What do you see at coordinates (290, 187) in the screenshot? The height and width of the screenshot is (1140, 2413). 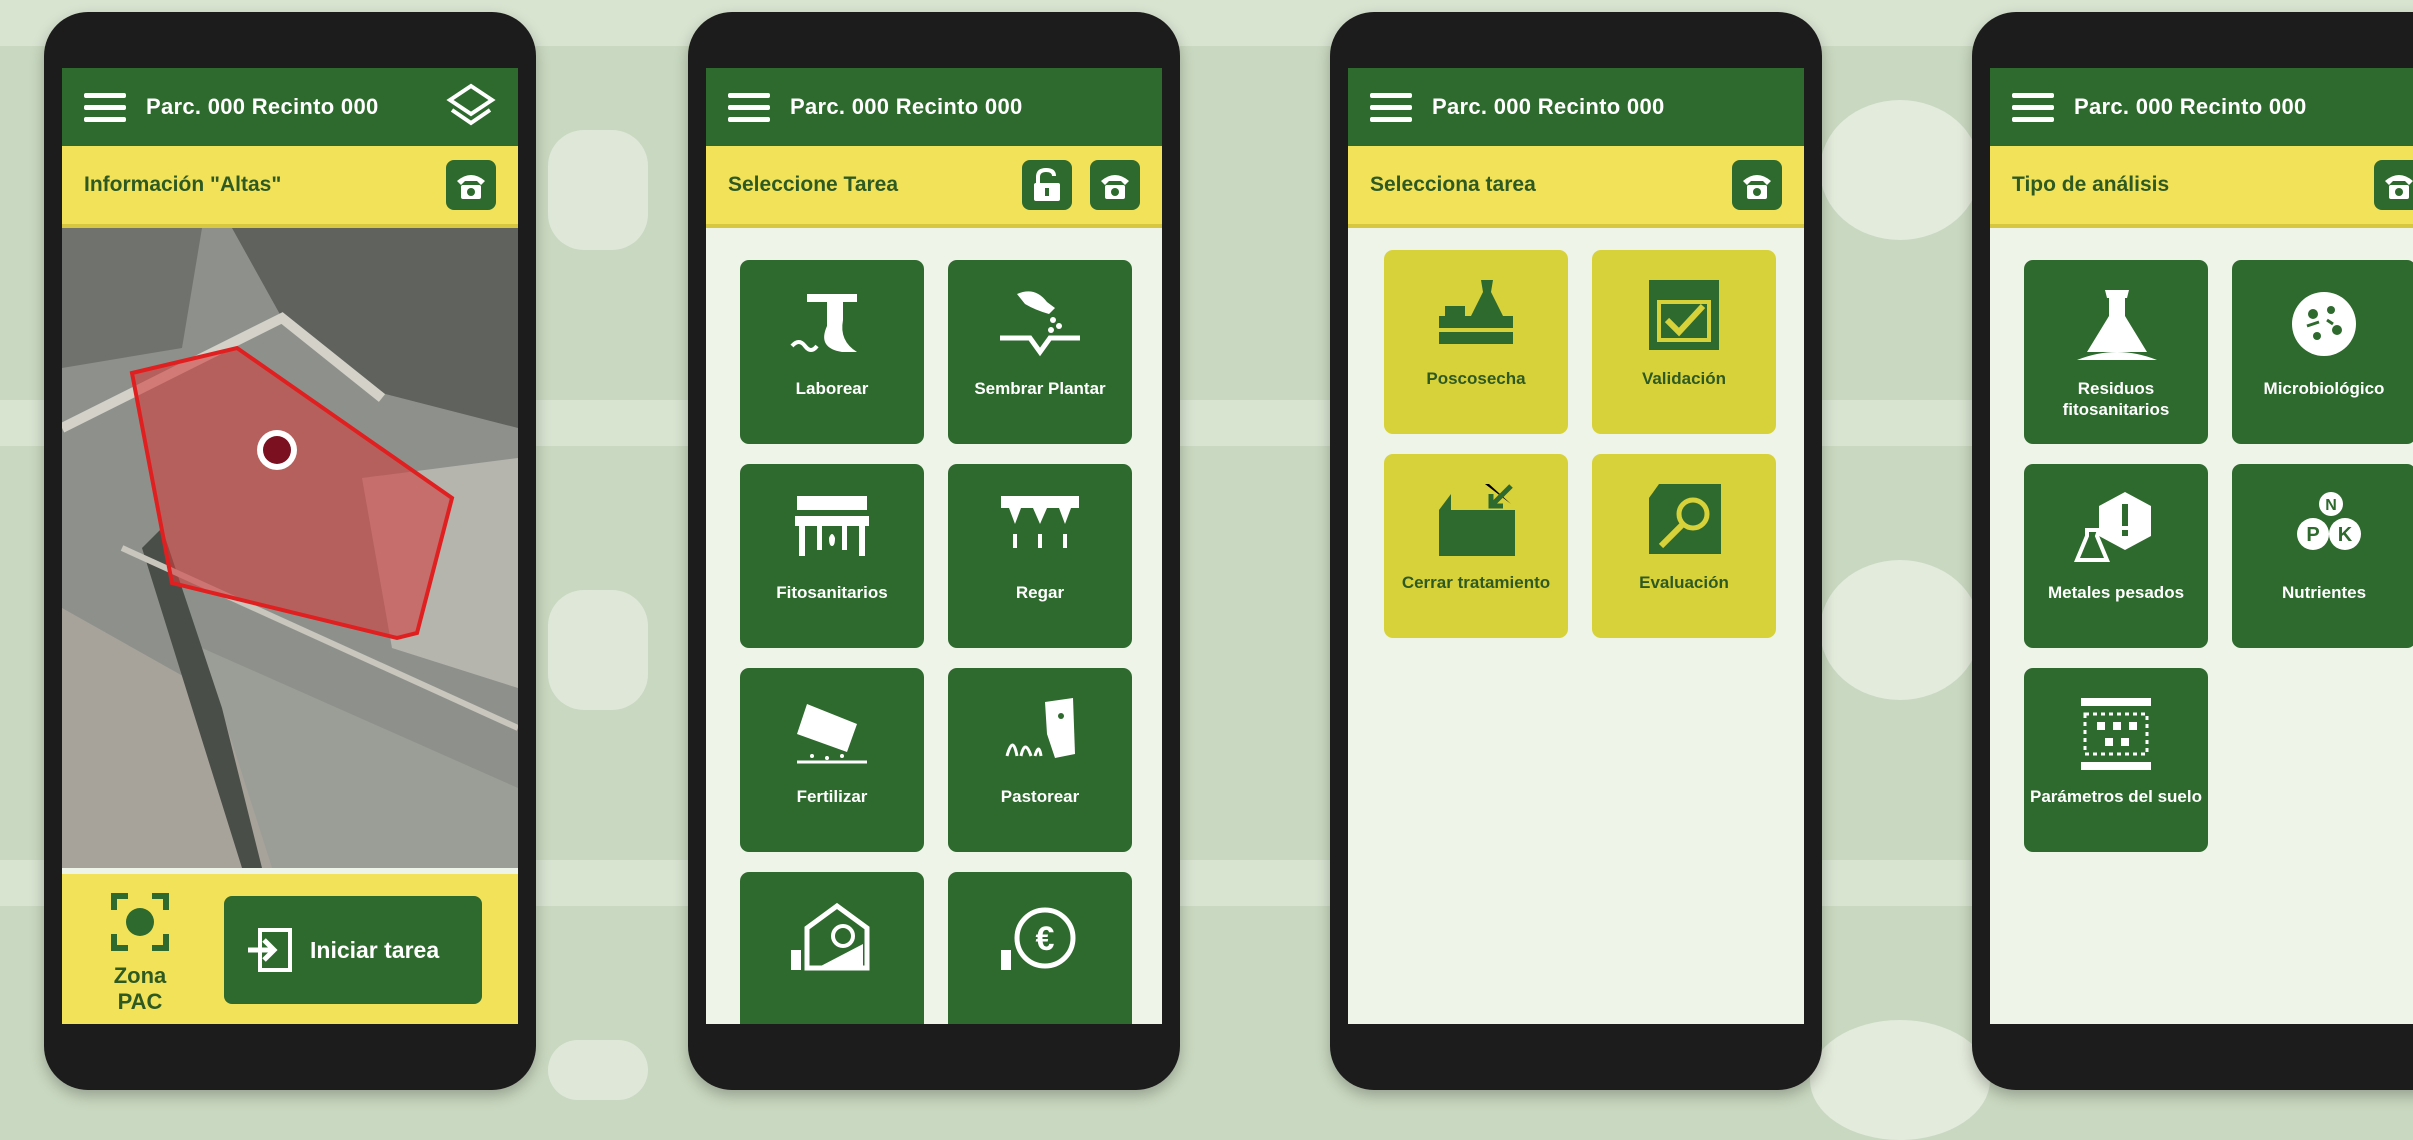 I see `info-bar: Información "Altas"` at bounding box center [290, 187].